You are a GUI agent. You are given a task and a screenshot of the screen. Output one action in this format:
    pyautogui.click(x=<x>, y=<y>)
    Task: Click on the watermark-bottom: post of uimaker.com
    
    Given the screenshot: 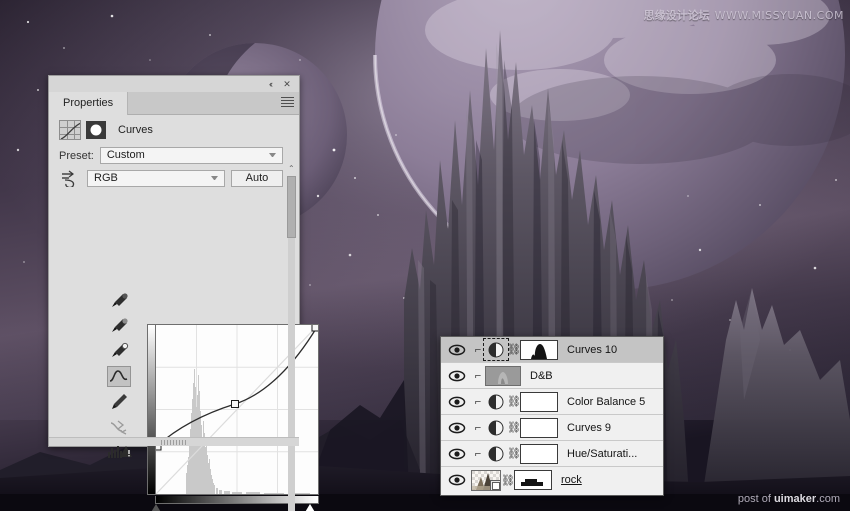 What is the action you would take?
    pyautogui.click(x=789, y=499)
    